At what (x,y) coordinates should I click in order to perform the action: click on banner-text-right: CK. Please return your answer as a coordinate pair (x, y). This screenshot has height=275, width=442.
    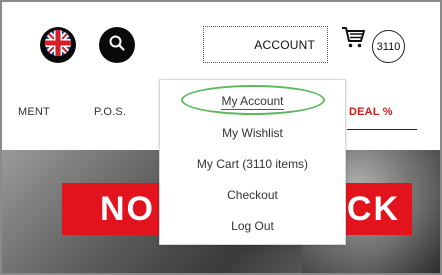
    Looking at the image, I should click on (373, 208).